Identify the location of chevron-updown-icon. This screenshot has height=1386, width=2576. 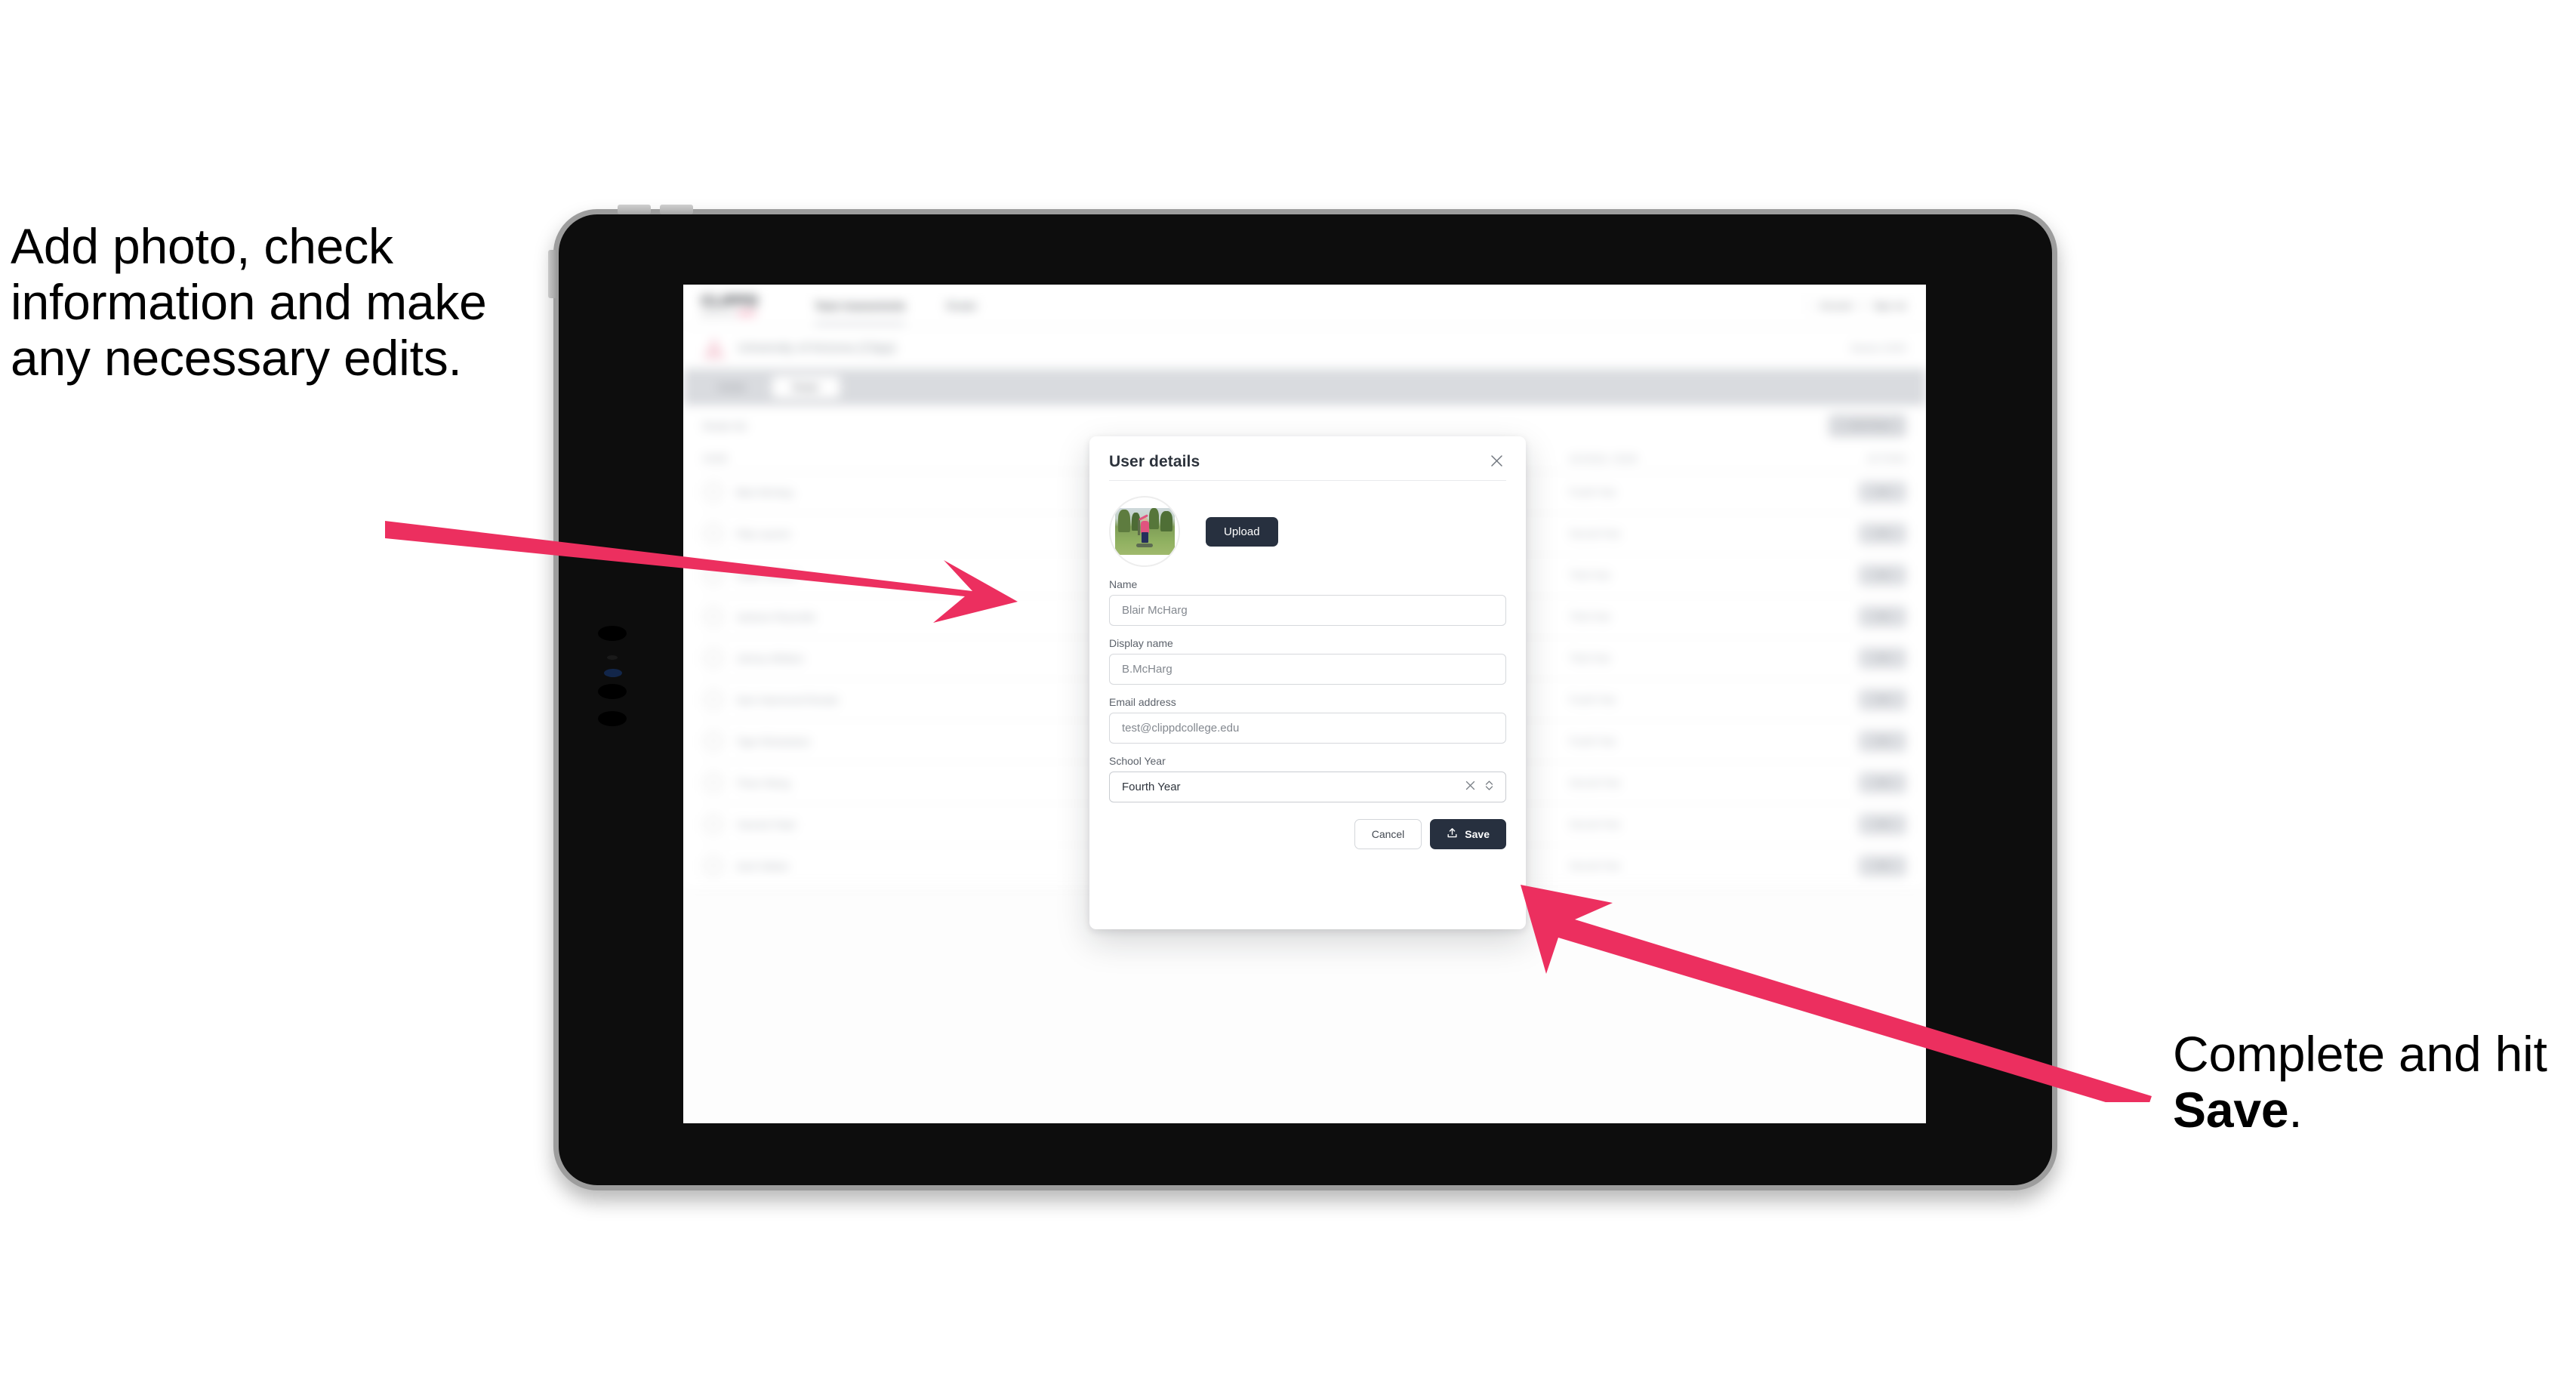
(1489, 787).